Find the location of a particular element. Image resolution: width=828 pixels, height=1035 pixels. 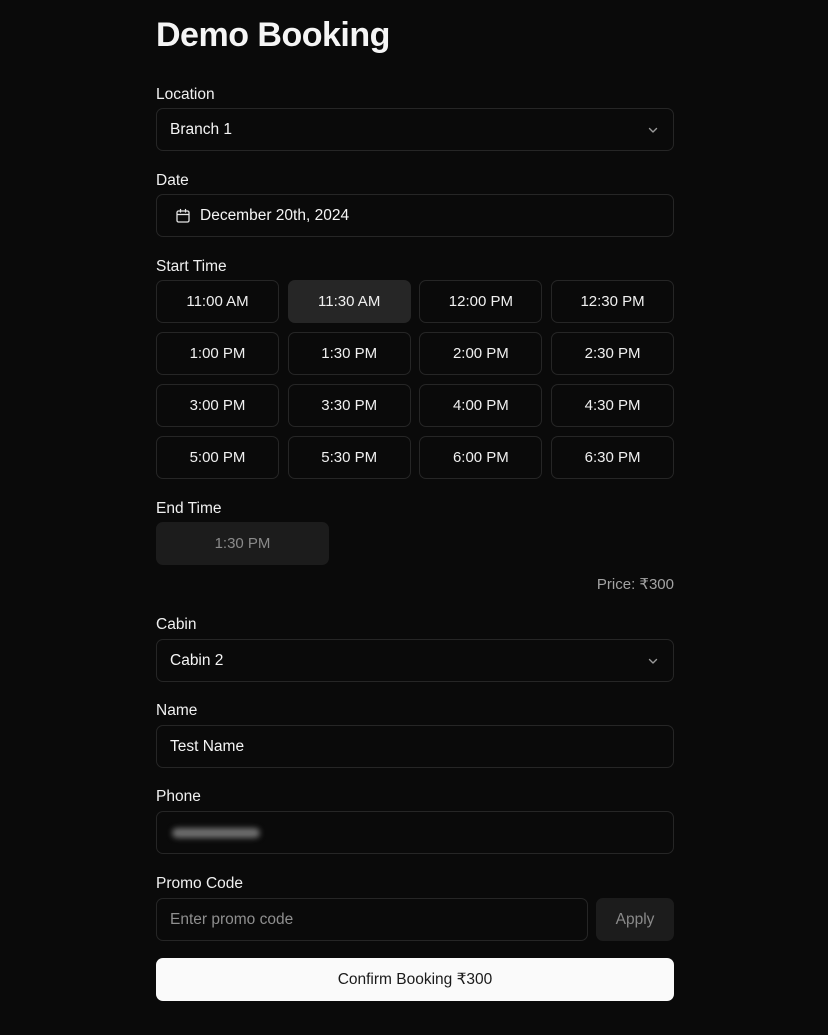

name-label: Name is located at coordinates (177, 710).